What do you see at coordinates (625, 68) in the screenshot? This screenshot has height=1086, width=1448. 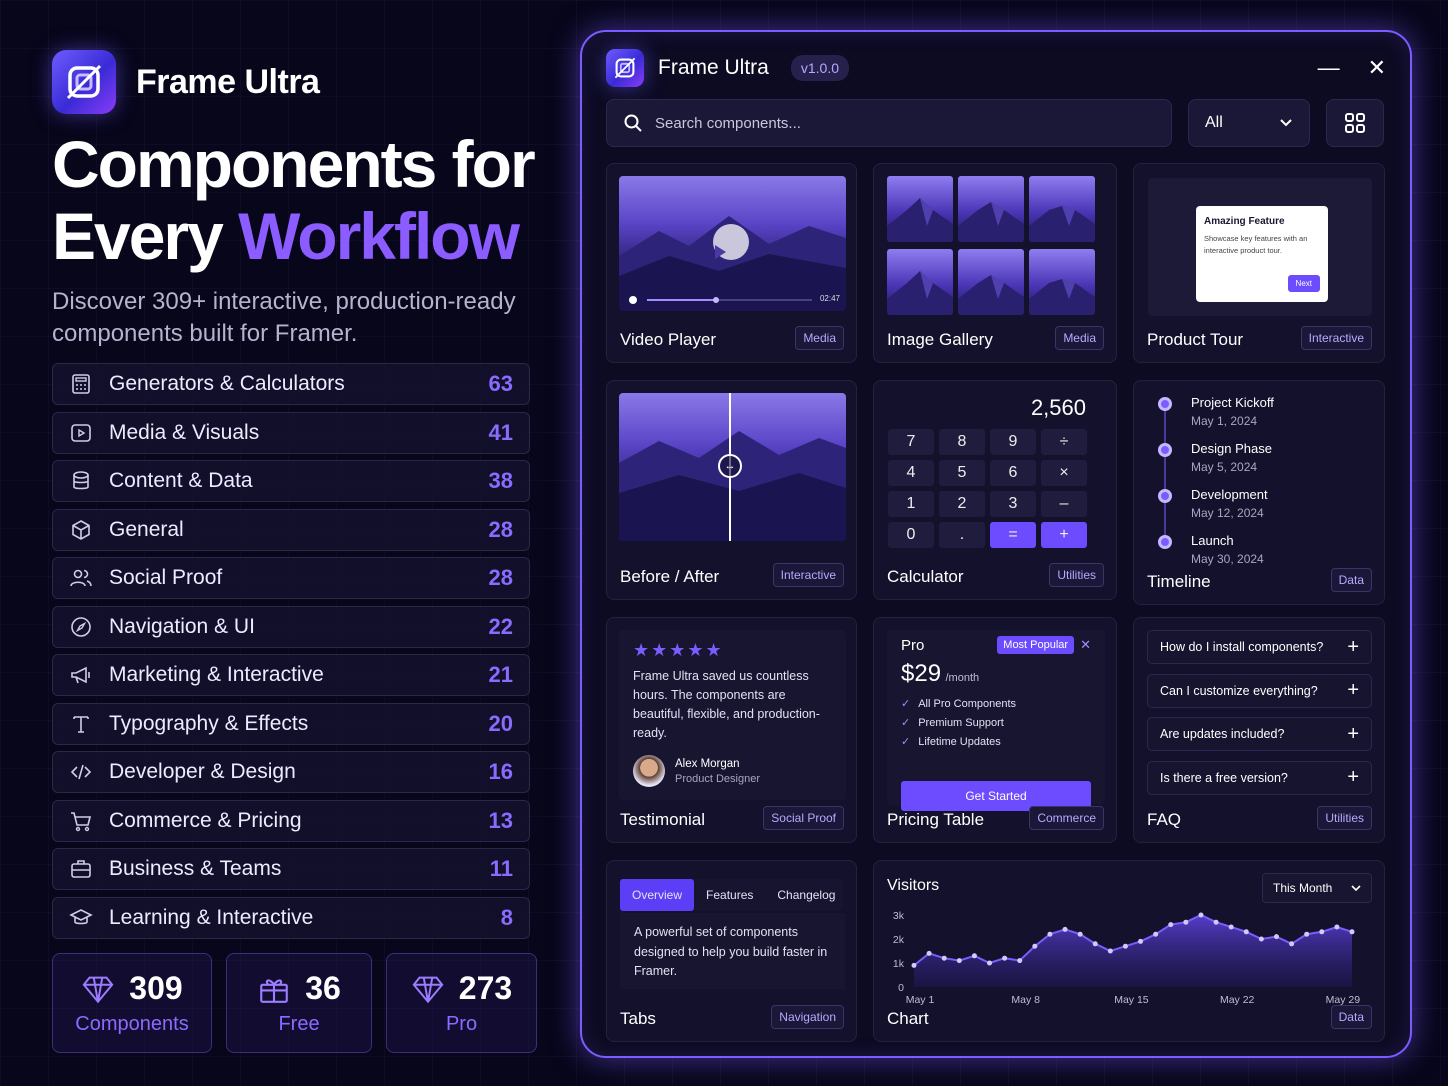 I see `app-logo-icon` at bounding box center [625, 68].